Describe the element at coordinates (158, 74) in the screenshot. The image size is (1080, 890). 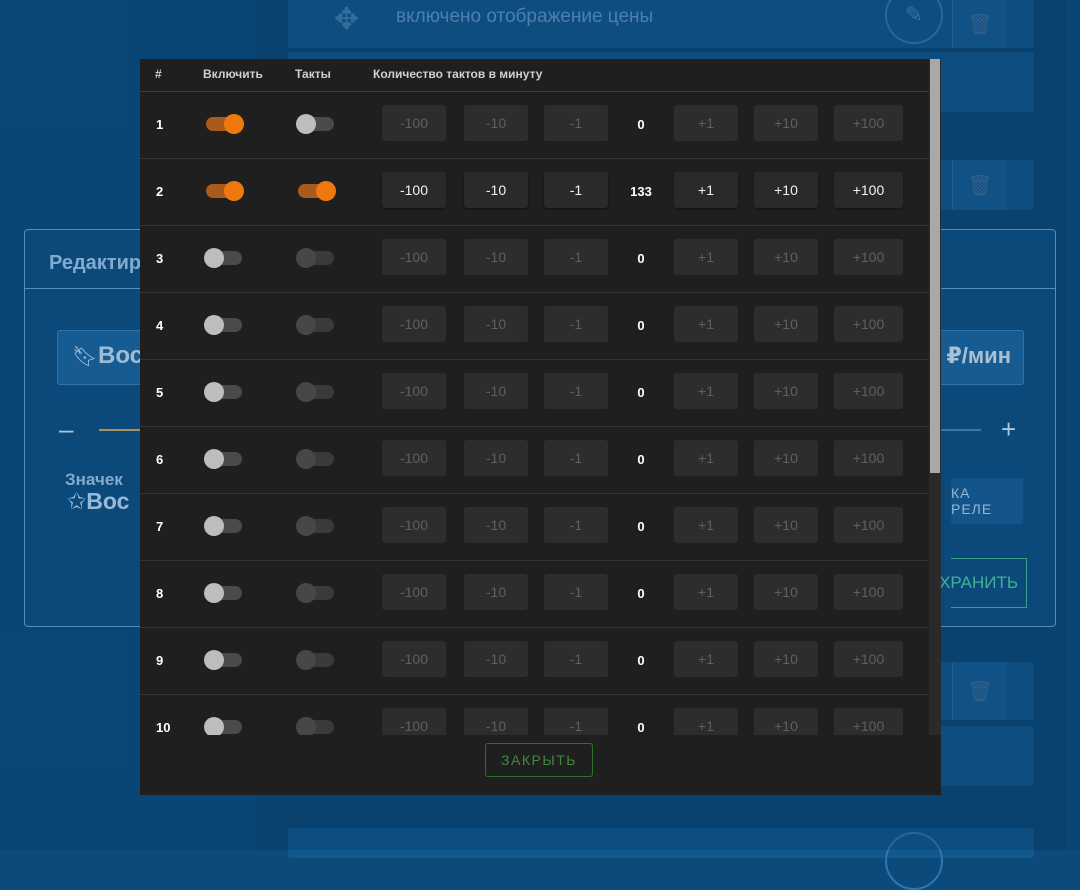
I see `header-num: #` at that location.